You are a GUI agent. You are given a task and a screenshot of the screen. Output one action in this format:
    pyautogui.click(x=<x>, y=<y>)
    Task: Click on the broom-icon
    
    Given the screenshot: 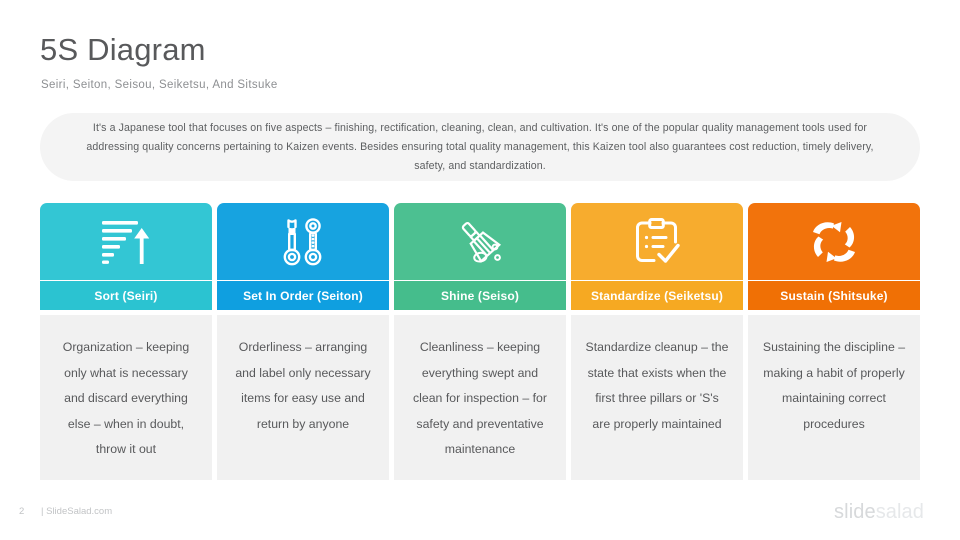 What is the action you would take?
    pyautogui.click(x=480, y=242)
    